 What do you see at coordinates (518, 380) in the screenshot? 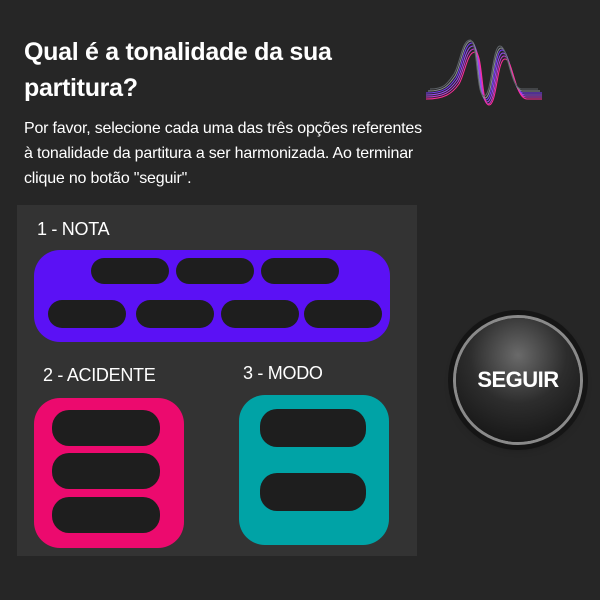
I see `seguir-button: SEGUIR` at bounding box center [518, 380].